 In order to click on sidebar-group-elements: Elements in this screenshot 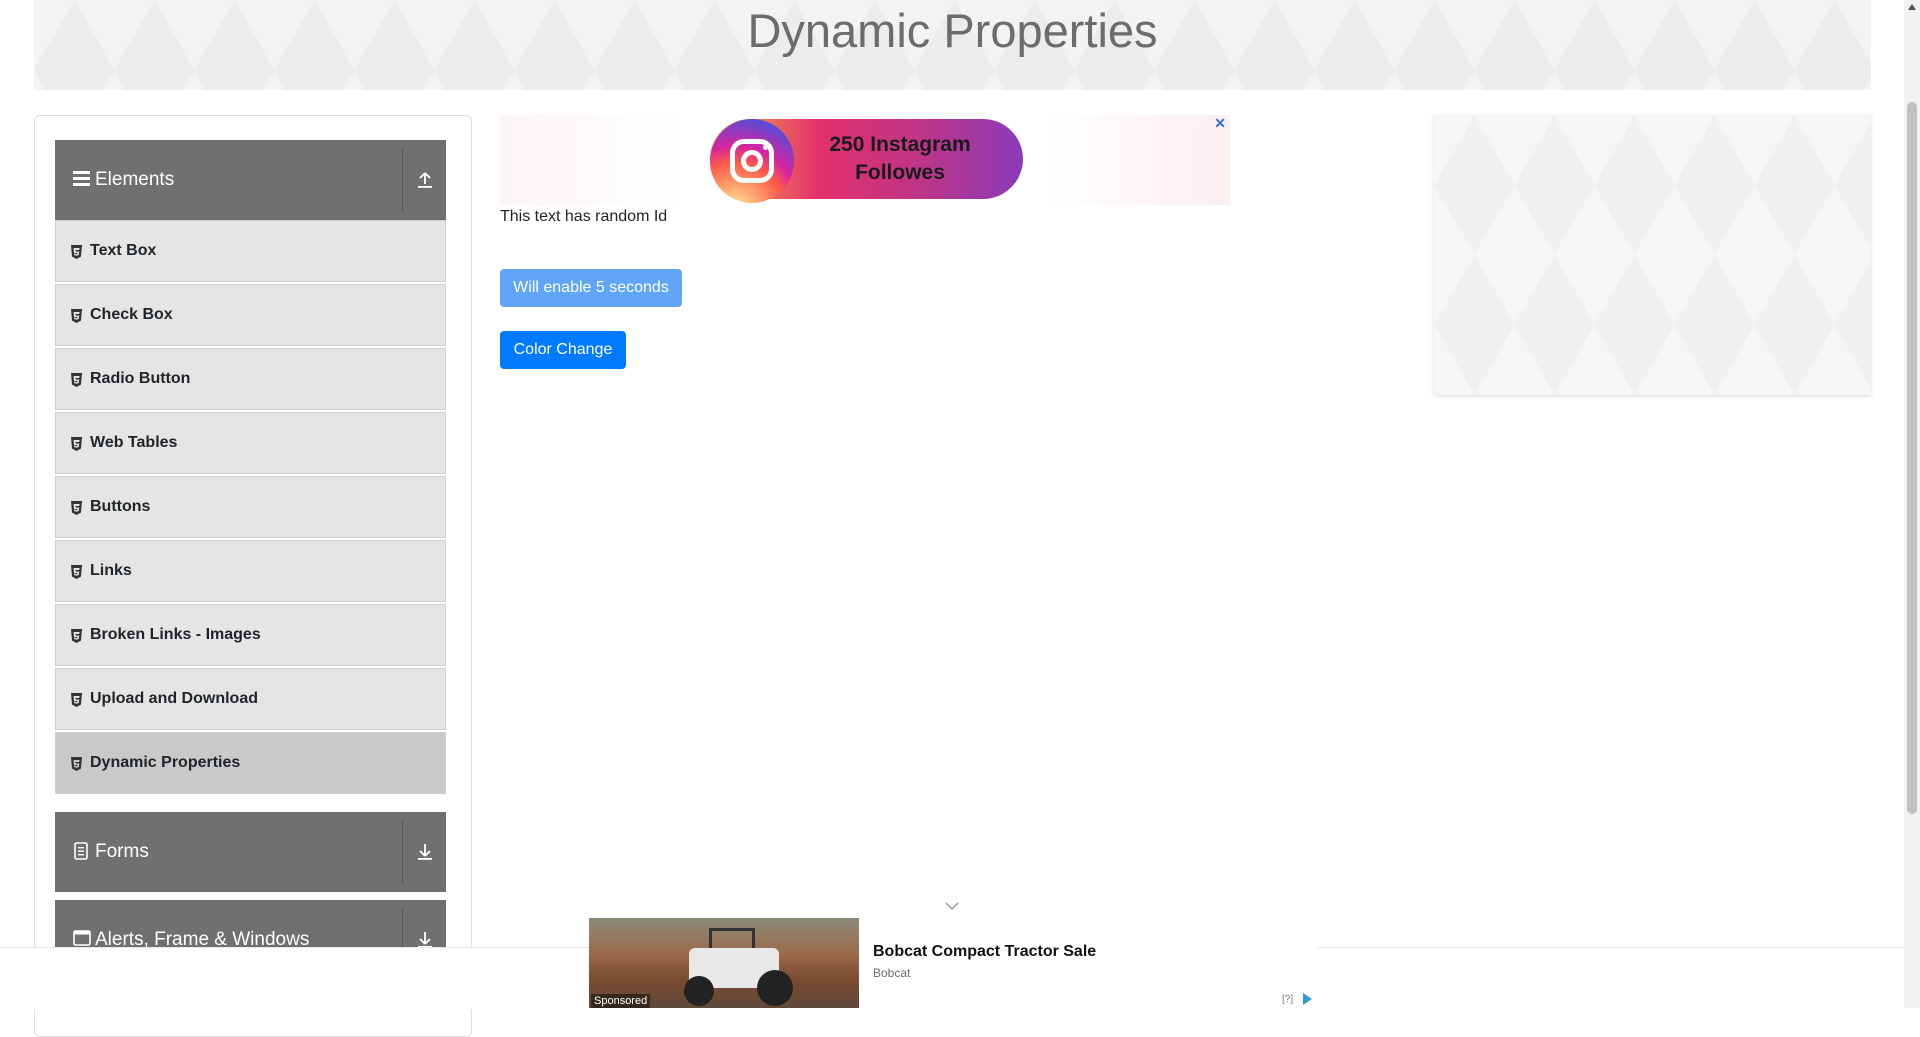, I will do `click(250, 180)`.